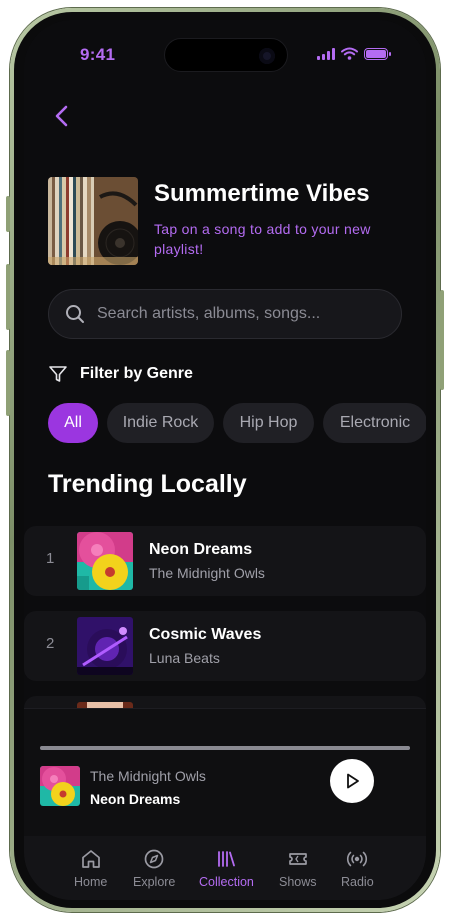 The height and width of the screenshot is (920, 450). Describe the element at coordinates (374, 423) in the screenshot. I see `genre-chip-electronic: Electronic` at that location.